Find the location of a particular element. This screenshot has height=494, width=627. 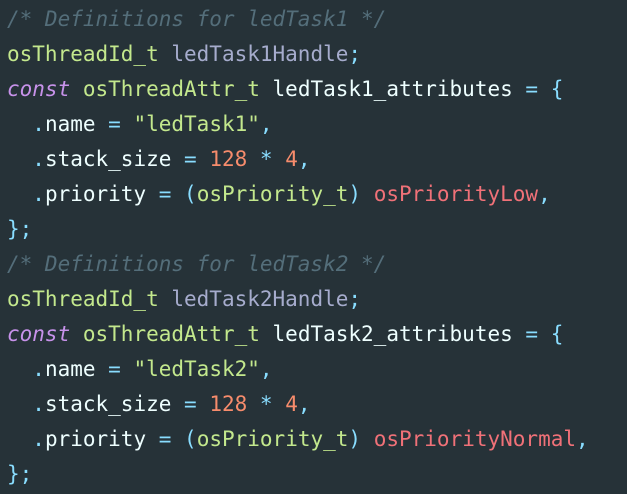

code-token-enumval: osPriorityNormal is located at coordinates (475, 439).